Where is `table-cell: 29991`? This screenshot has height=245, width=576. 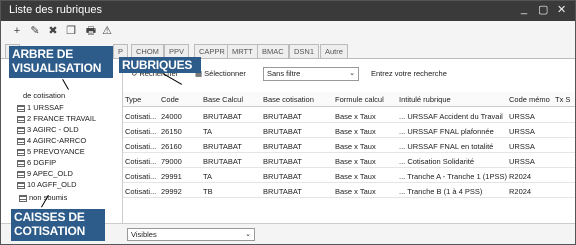
table-cell: 29991 is located at coordinates (171, 176).